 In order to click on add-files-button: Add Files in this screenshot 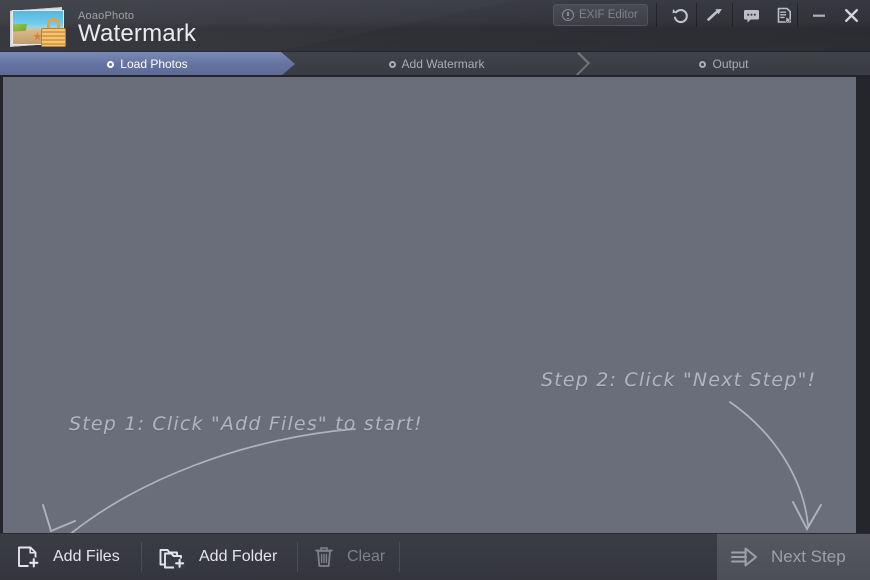, I will do `click(67, 557)`.